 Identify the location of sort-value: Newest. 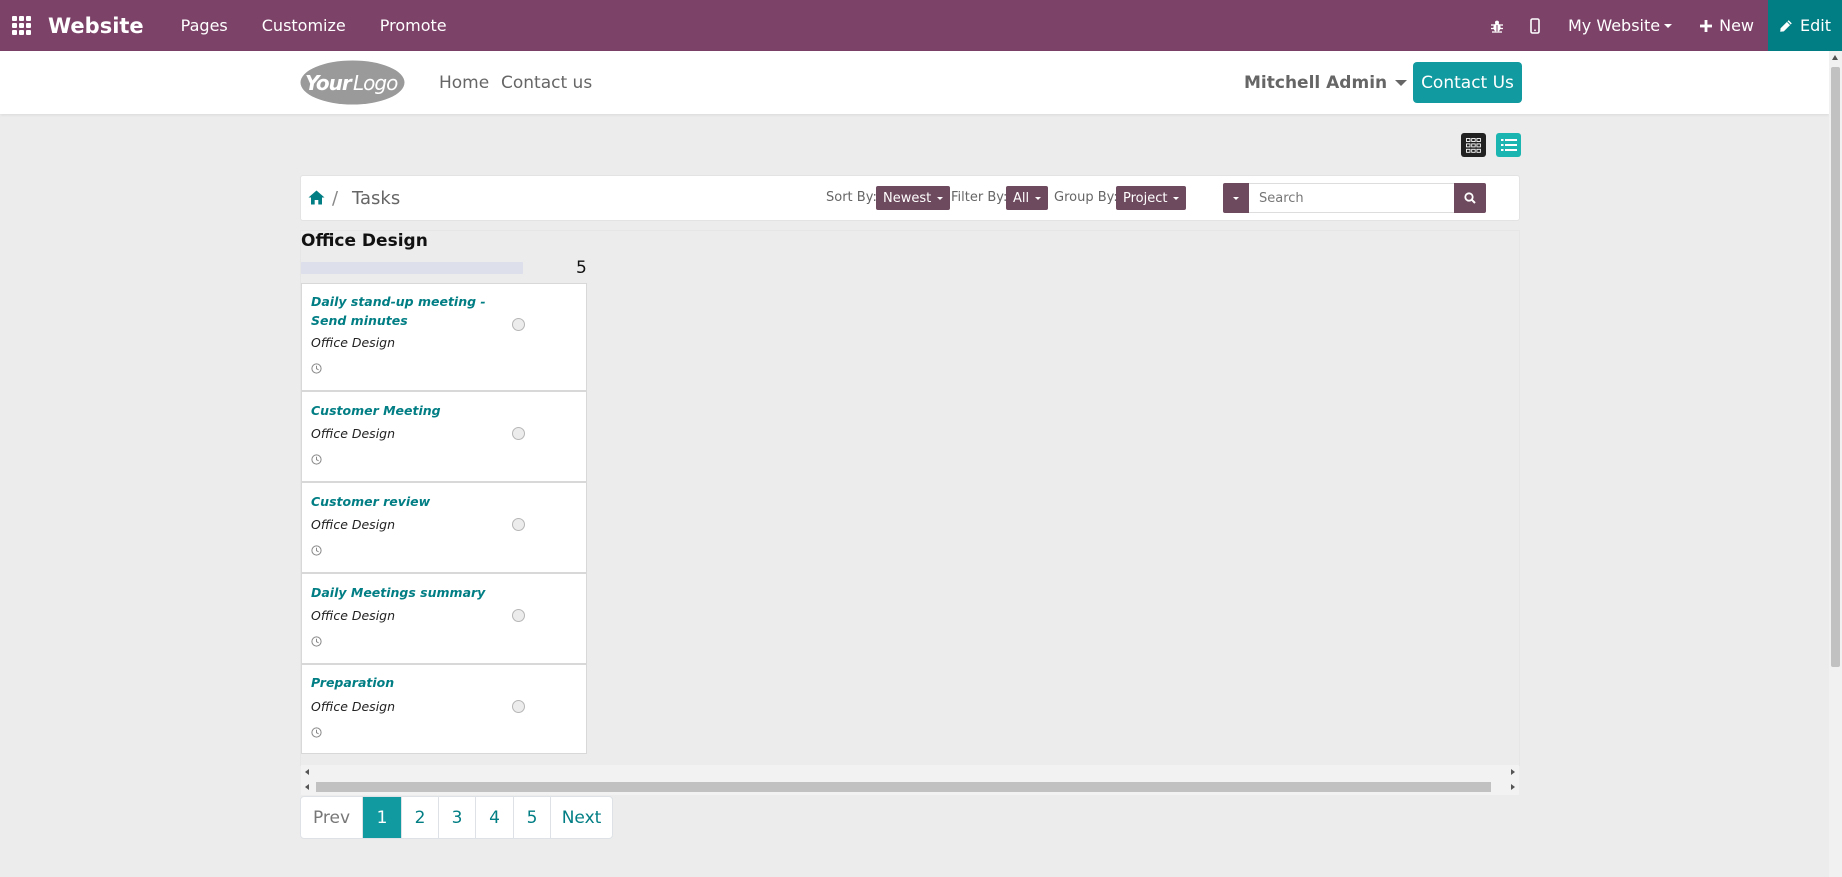
(907, 198).